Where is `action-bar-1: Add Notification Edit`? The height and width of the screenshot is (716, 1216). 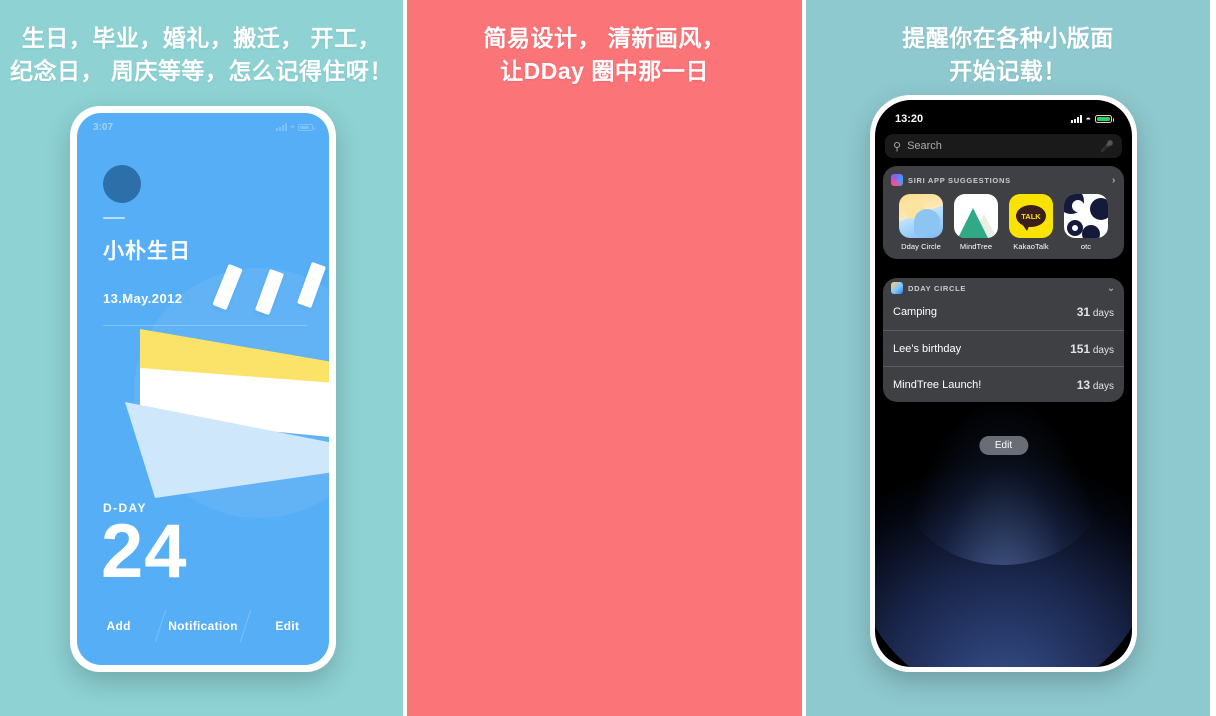
action-bar-1: Add Notification Edit is located at coordinates (203, 626).